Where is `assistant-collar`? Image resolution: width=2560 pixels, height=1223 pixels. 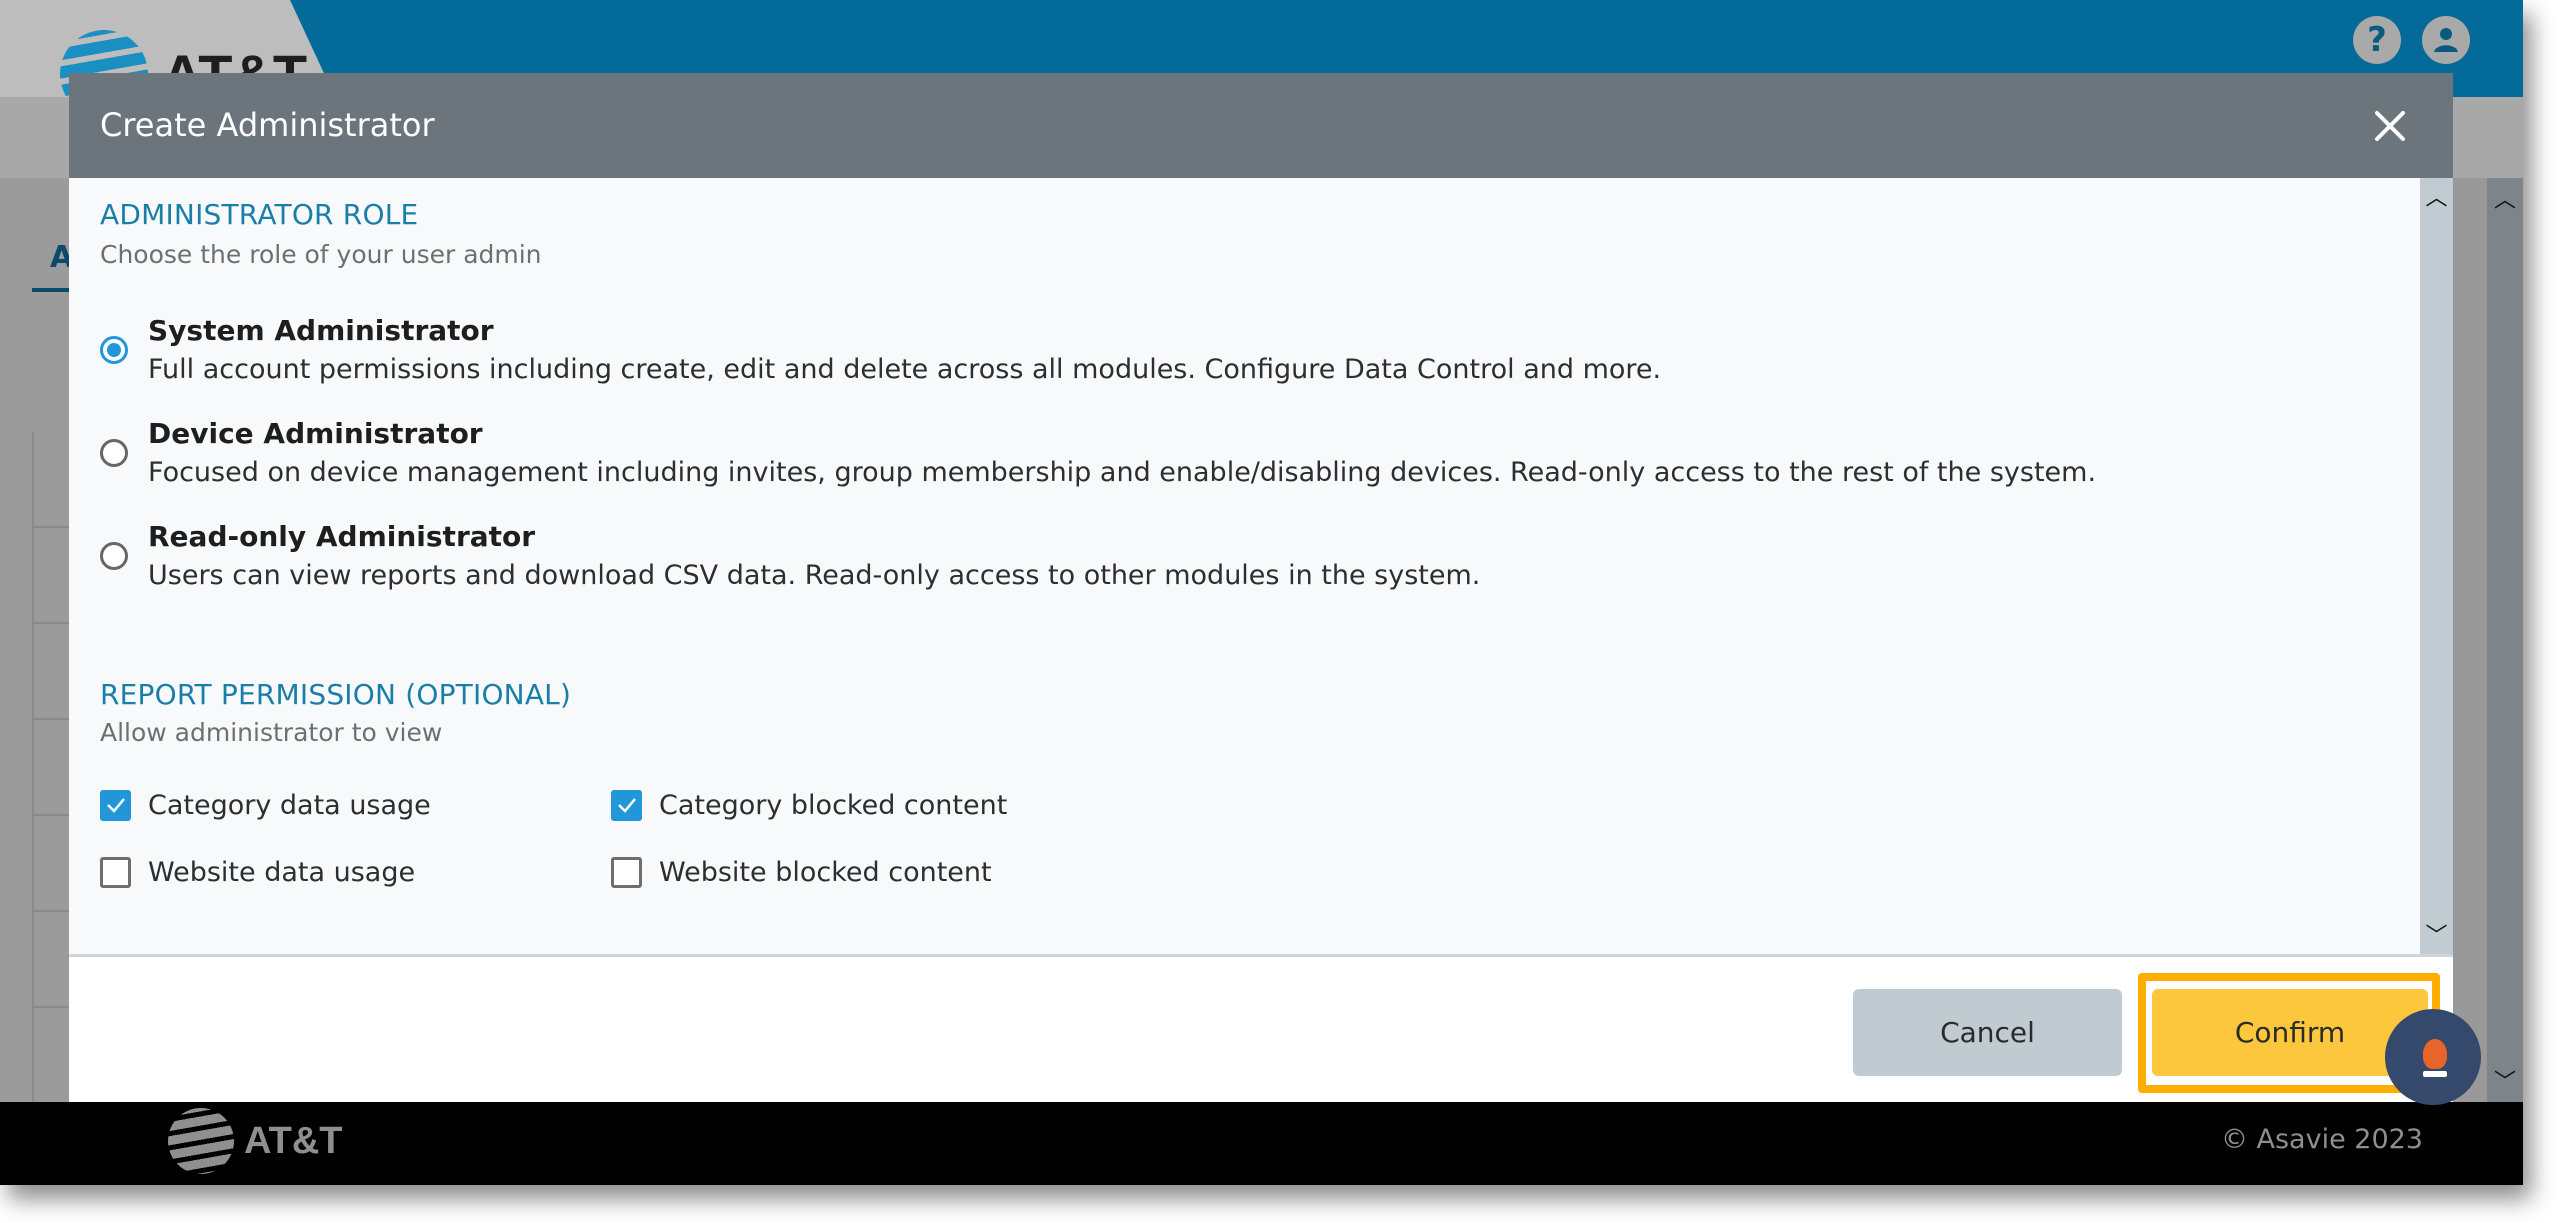
assistant-collar is located at coordinates (2435, 1074).